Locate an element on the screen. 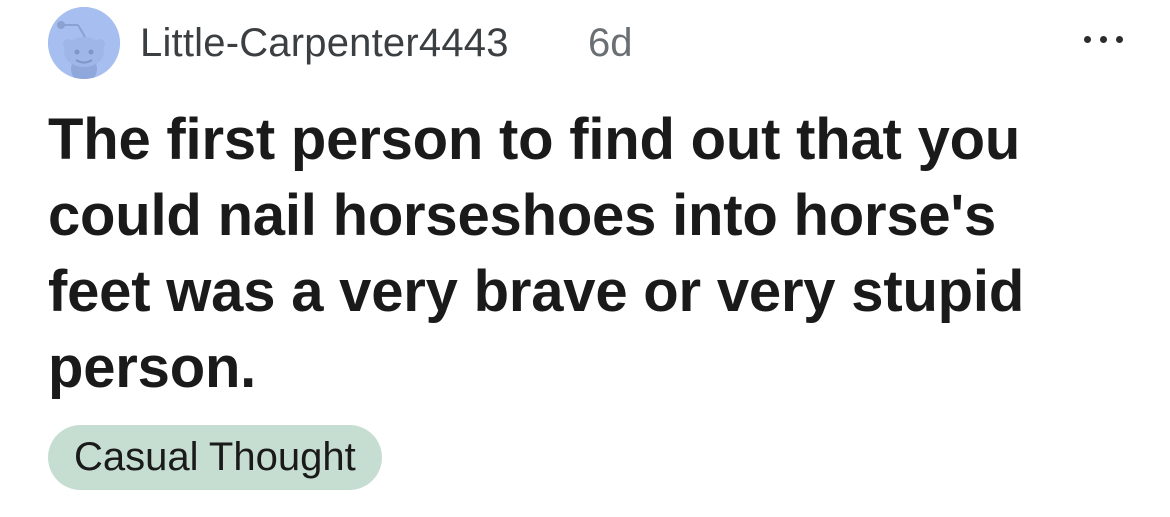 The image size is (1170, 517). more-options-icon is located at coordinates (1105, 39).